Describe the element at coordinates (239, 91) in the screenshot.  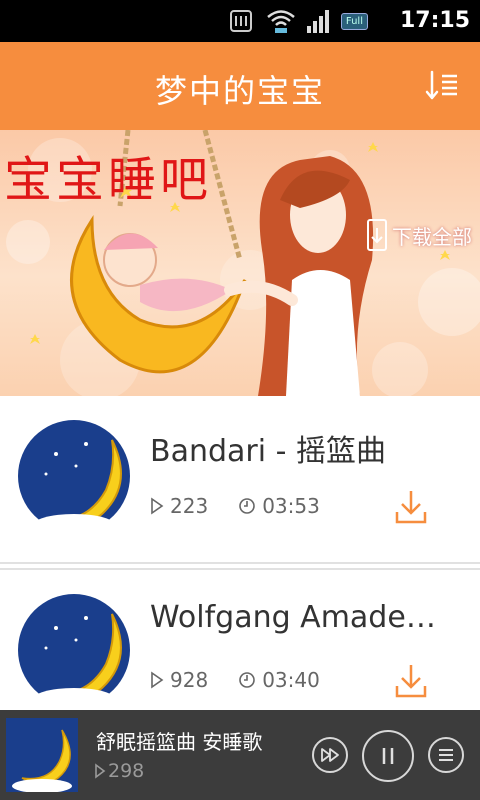
I see `page-title: 梦中的宝宝` at that location.